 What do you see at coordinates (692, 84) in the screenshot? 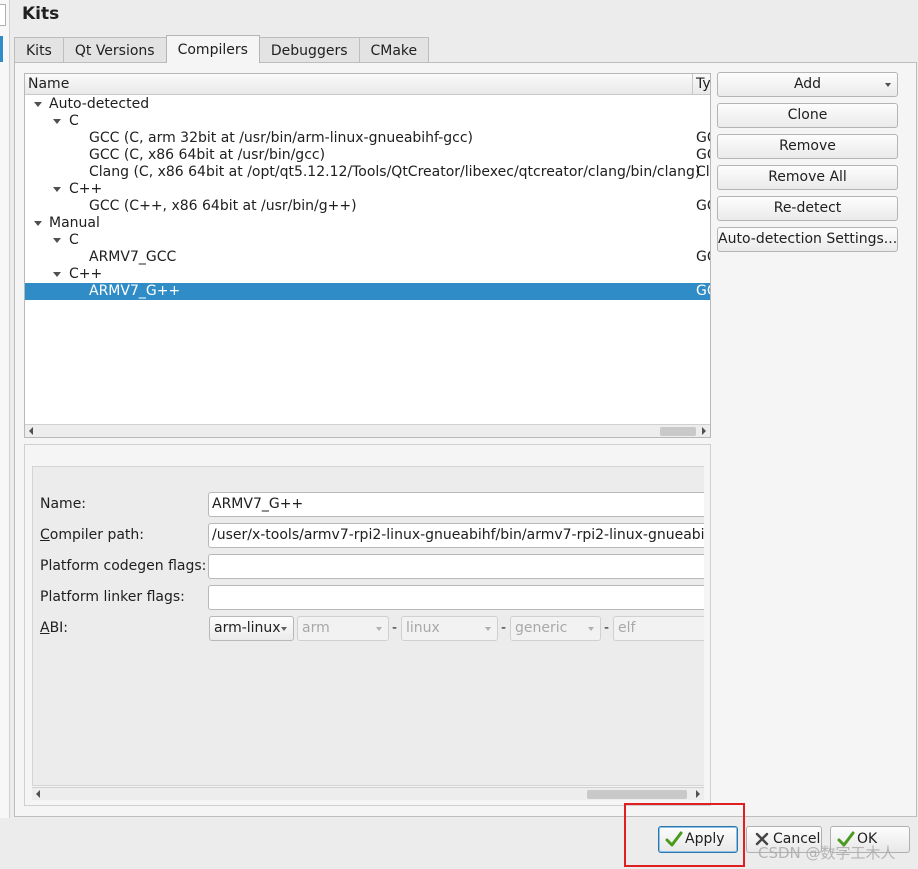
I see `column-separator` at bounding box center [692, 84].